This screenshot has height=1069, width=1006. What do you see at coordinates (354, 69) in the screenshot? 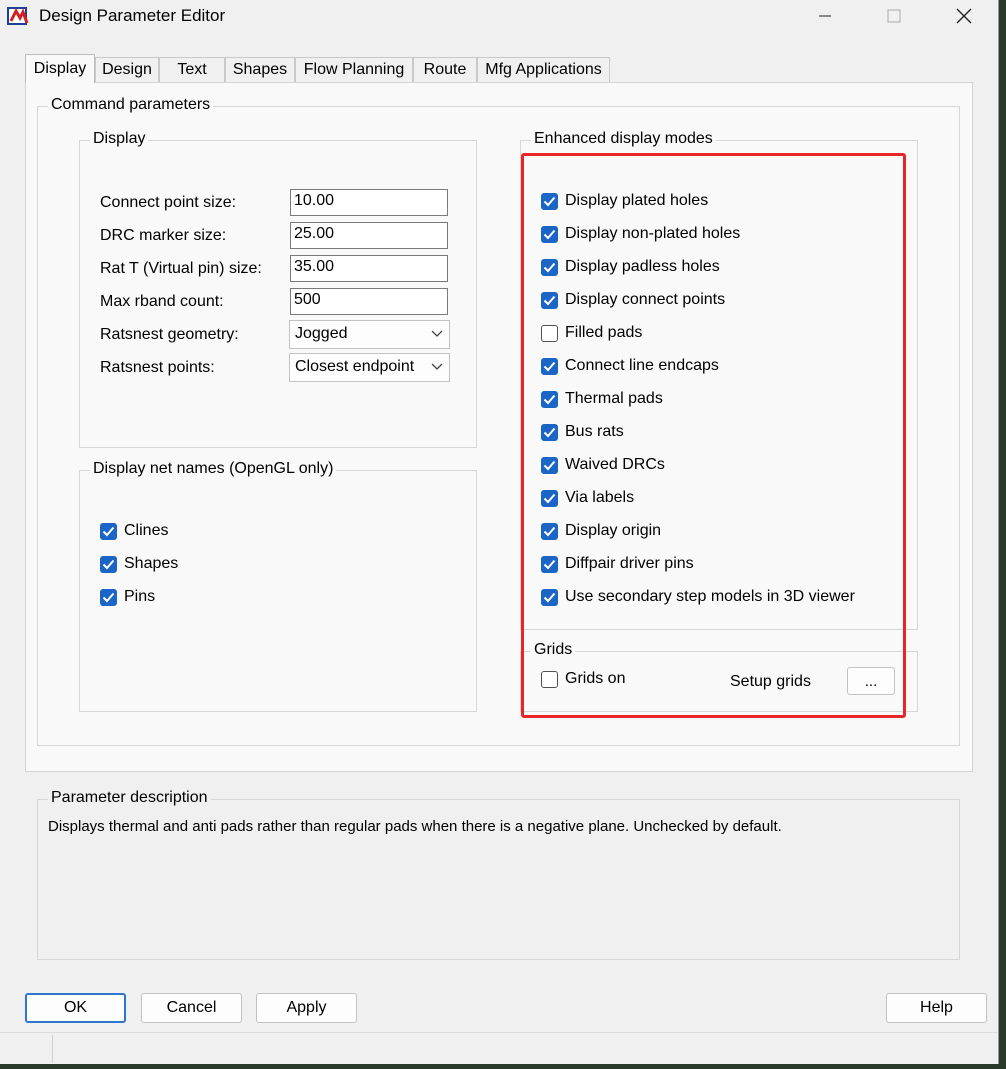
I see `tab-flow-planning: Flow Planning` at bounding box center [354, 69].